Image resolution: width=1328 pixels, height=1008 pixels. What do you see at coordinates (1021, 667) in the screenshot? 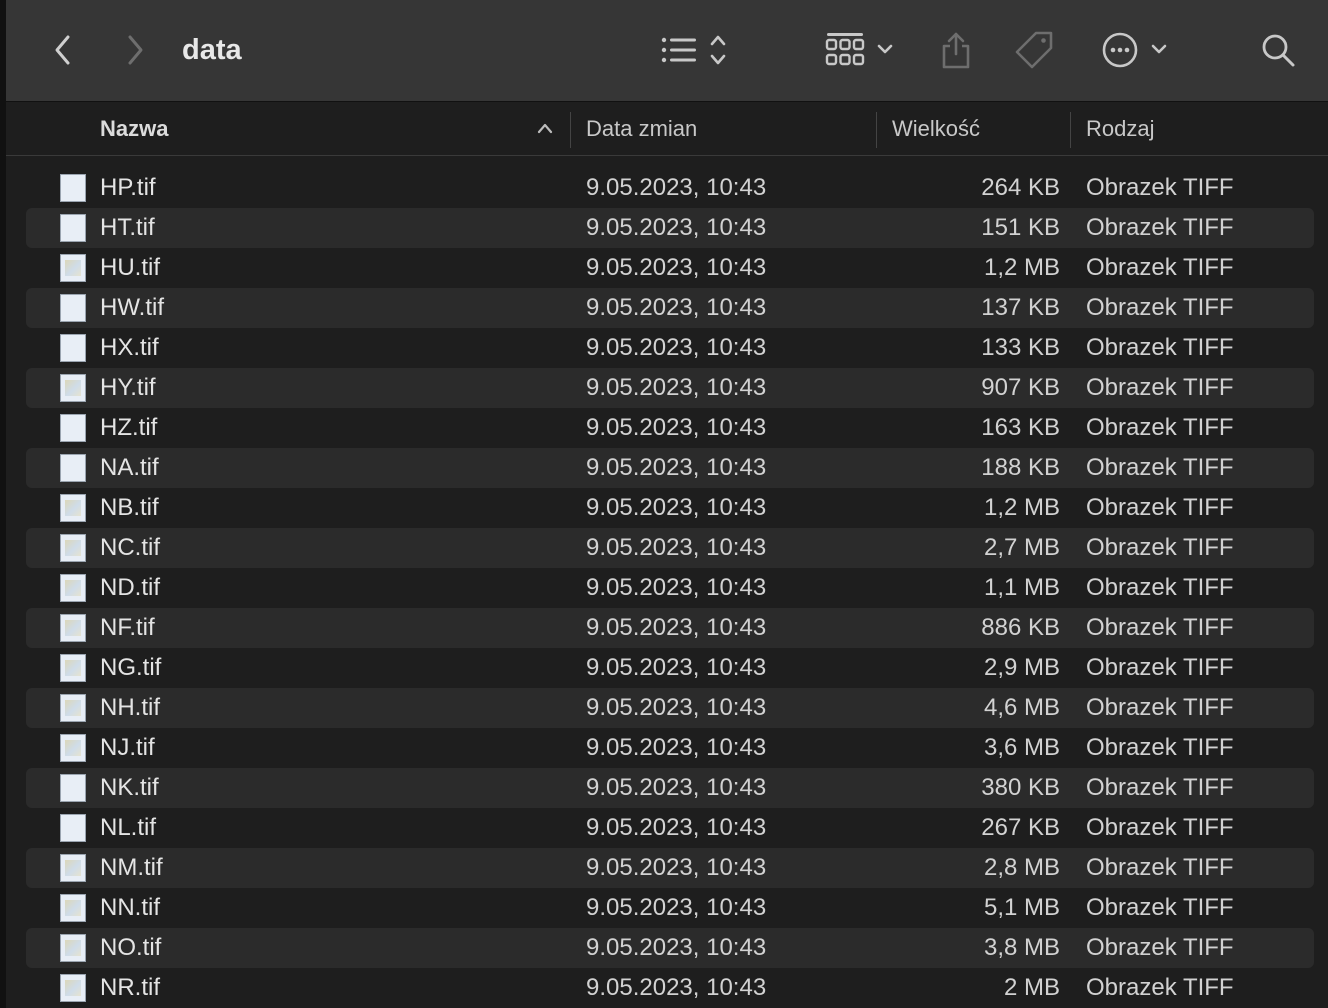
I see `file-size: 2,9 MB` at bounding box center [1021, 667].